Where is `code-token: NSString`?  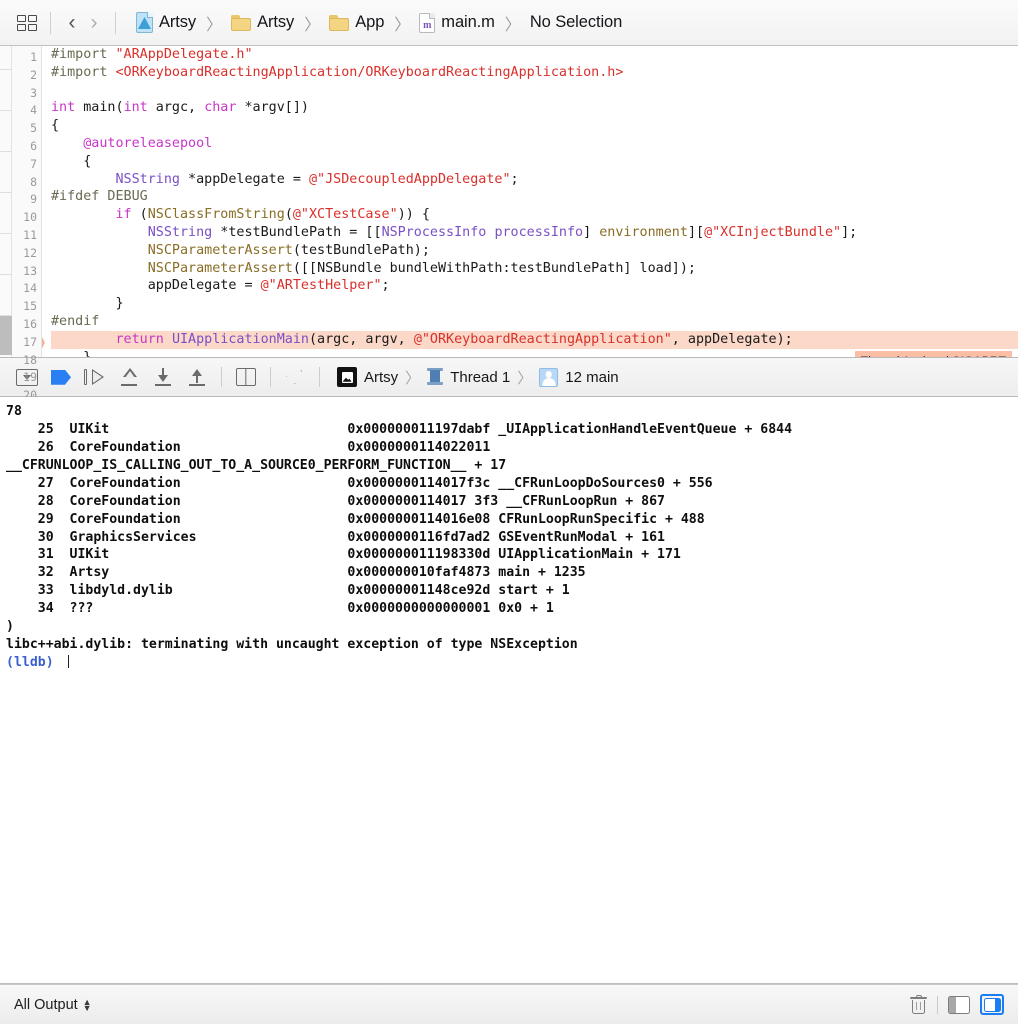 code-token: NSString is located at coordinates (148, 179).